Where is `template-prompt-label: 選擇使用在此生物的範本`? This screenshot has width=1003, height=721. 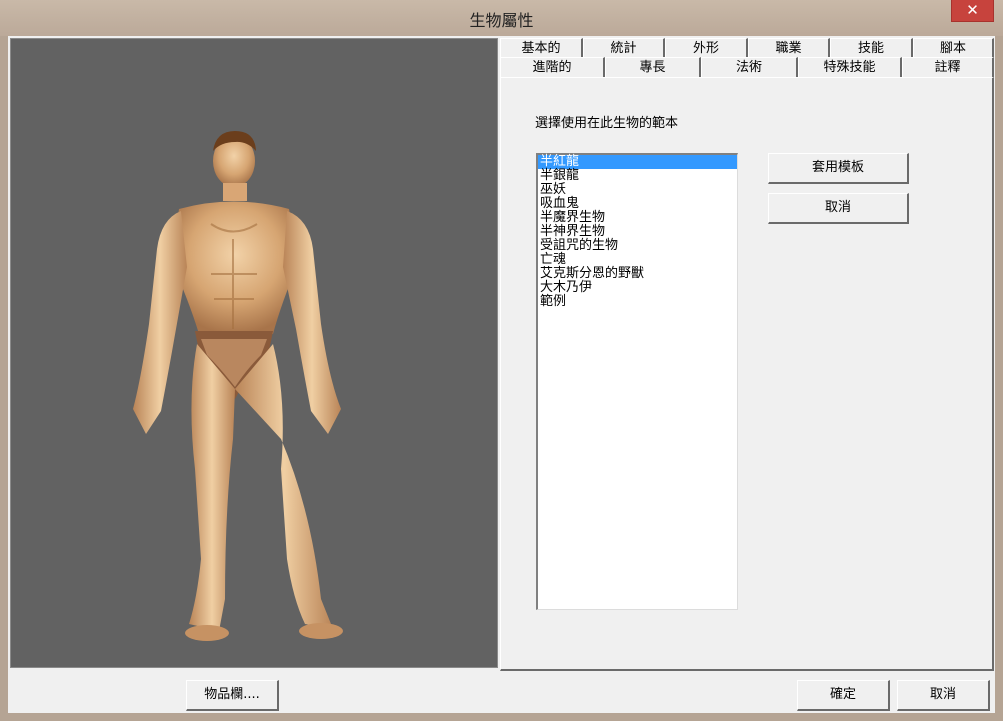 template-prompt-label: 選擇使用在此生物的範本 is located at coordinates (607, 123).